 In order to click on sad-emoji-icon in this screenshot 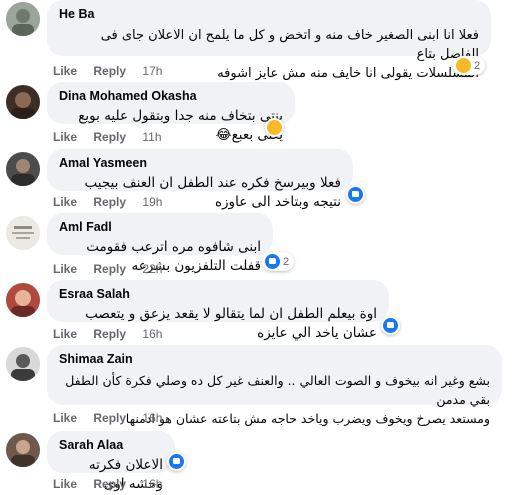, I will do `click(463, 65)`.